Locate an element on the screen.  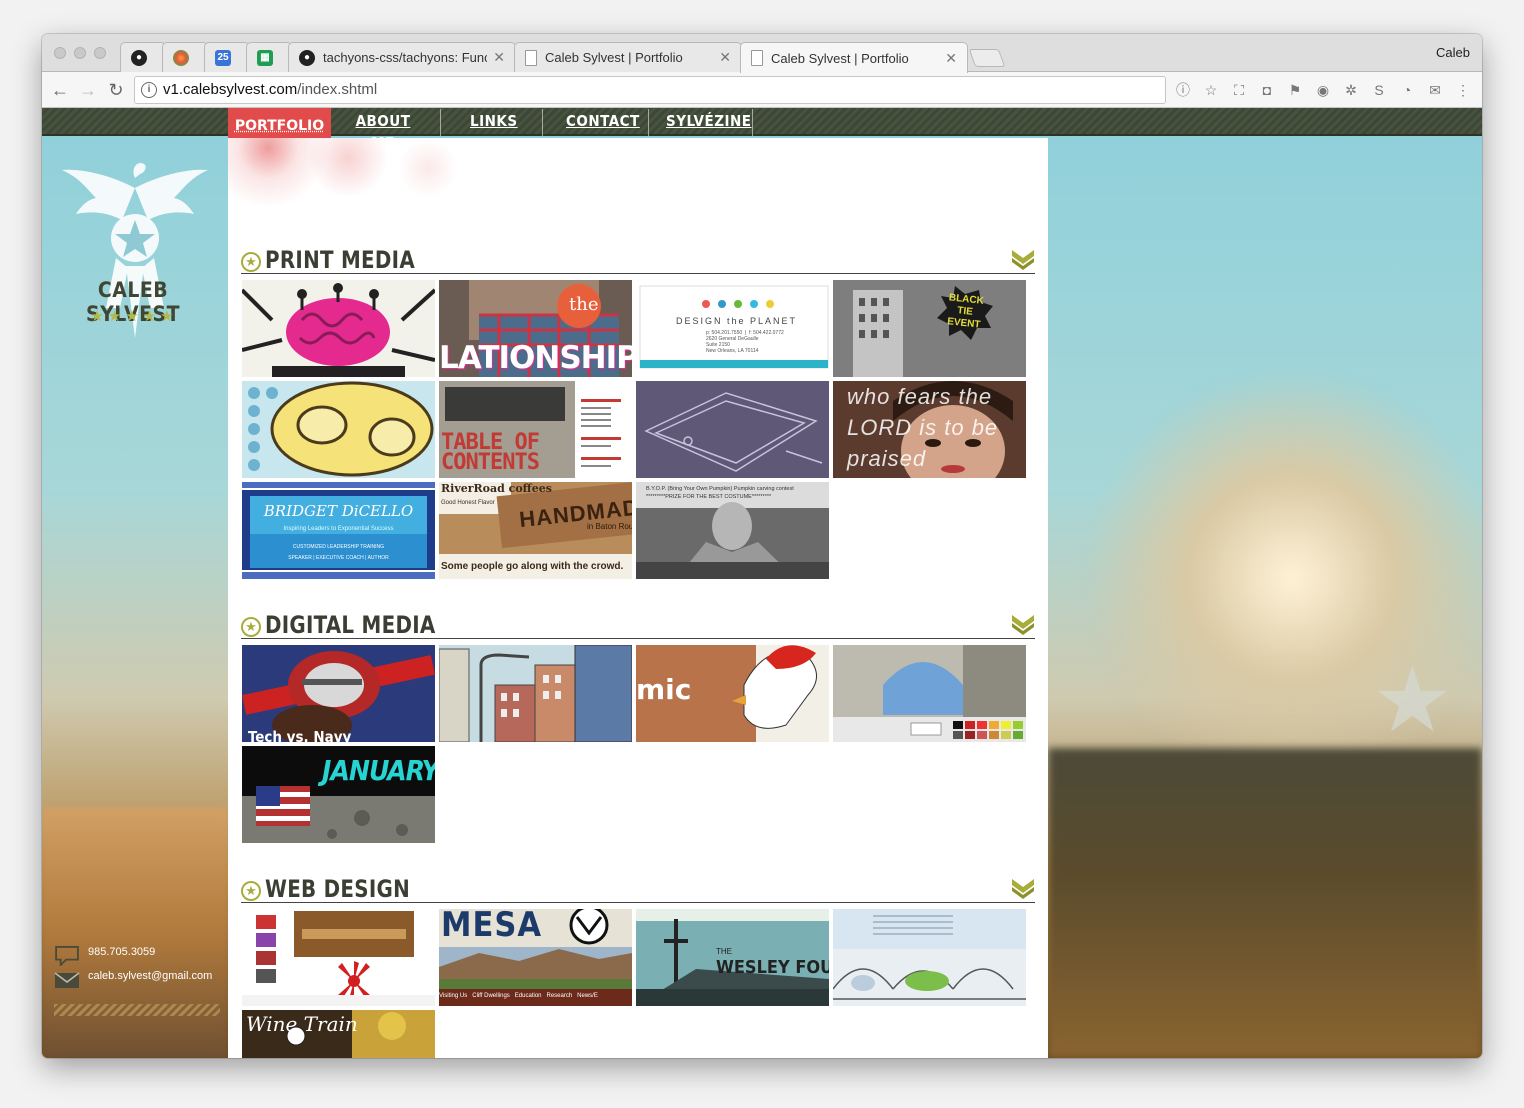
tab-portfolio-active: Caleb Sylvest | Portfolio ✕ is located at coordinates (854, 57).